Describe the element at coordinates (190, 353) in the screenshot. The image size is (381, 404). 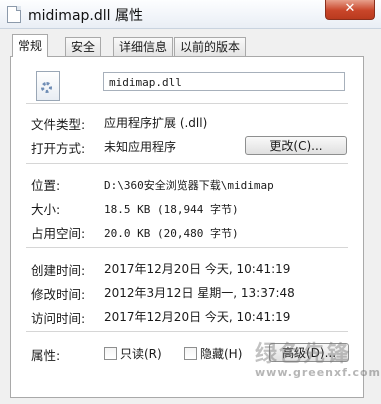
I see `hidden-checkbox` at that location.